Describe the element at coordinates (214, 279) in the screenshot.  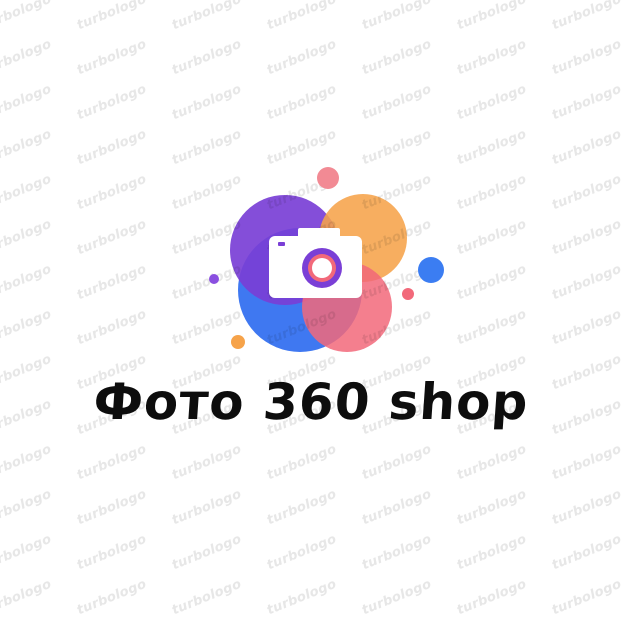
I see `purple-dot-left` at that location.